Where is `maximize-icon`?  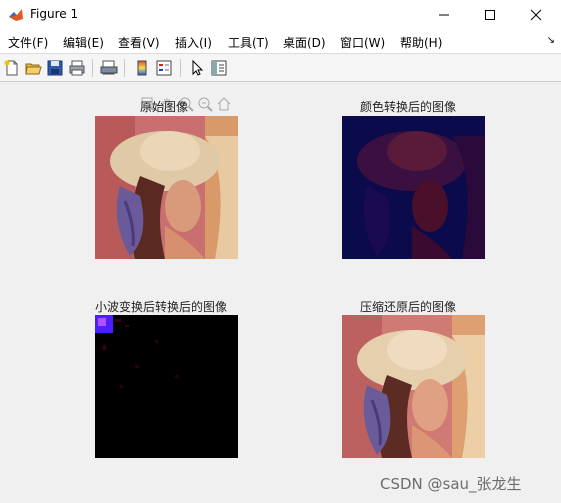 maximize-icon is located at coordinates (490, 15).